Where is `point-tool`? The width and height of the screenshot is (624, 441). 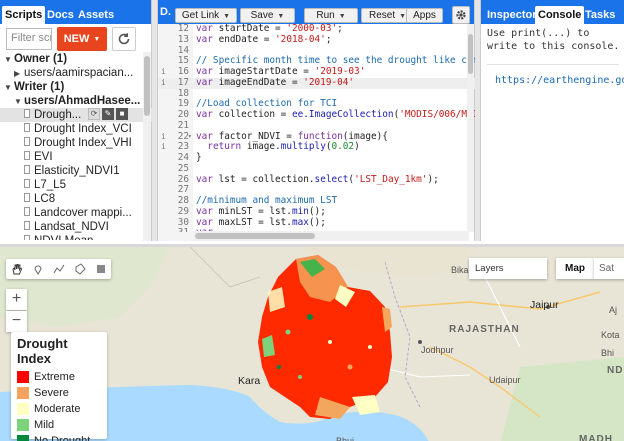 point-tool is located at coordinates (37, 269).